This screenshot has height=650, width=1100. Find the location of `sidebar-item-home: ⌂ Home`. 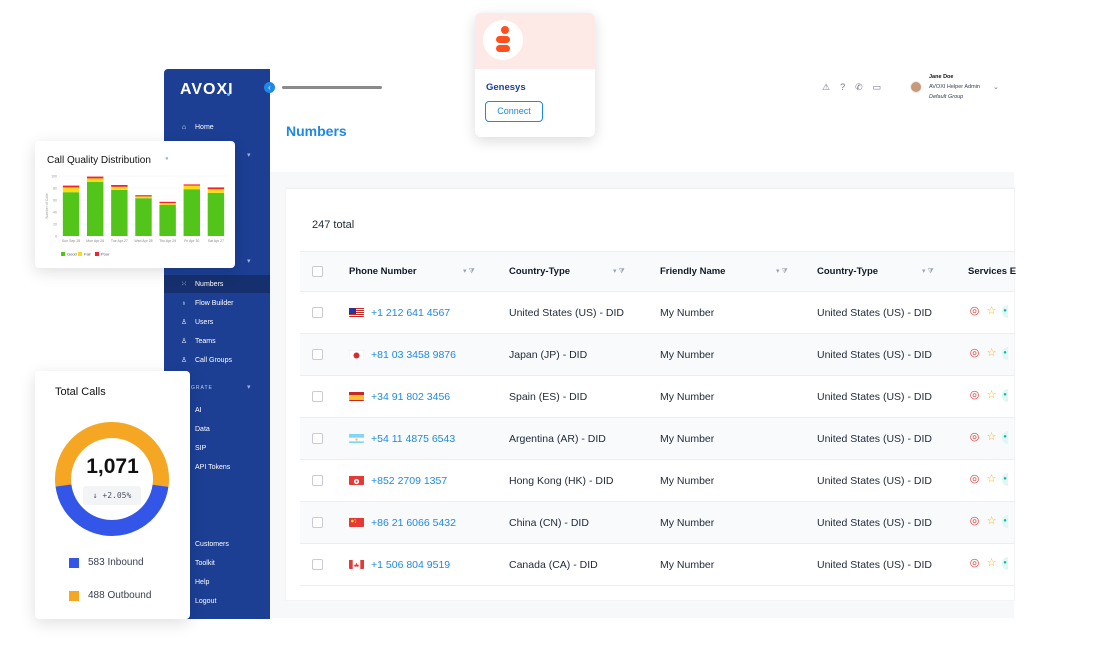

sidebar-item-home: ⌂ Home is located at coordinates (217, 127).